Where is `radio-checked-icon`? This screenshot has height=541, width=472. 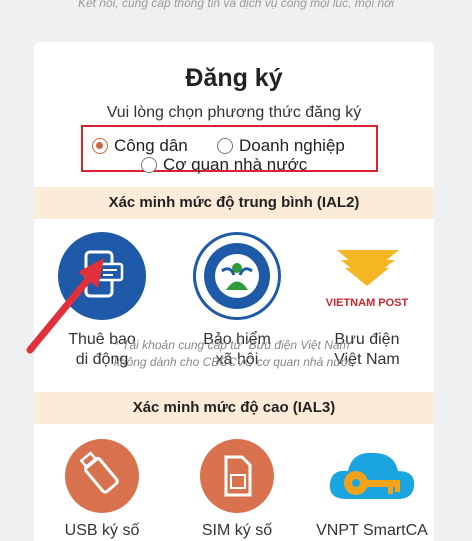 radio-checked-icon is located at coordinates (100, 146).